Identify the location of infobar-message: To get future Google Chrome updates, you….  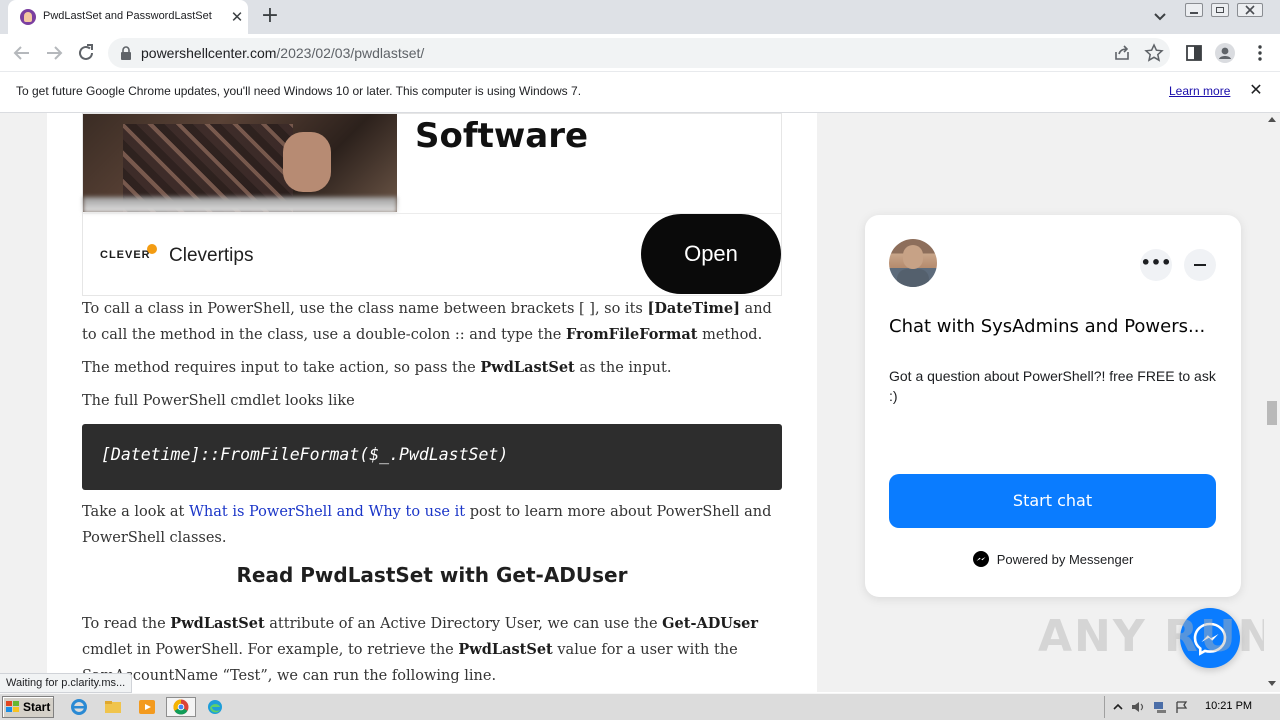
(299, 91).